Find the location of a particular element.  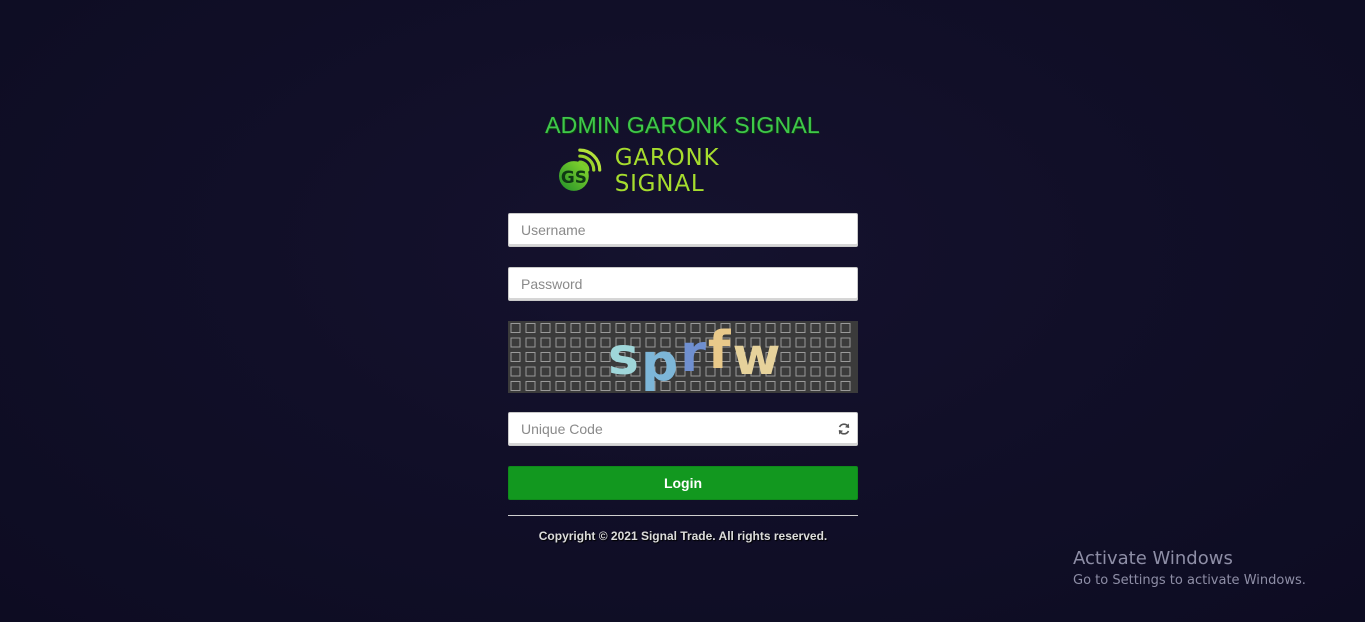

brand-name: GARONK SIGNAL is located at coordinates (667, 171).